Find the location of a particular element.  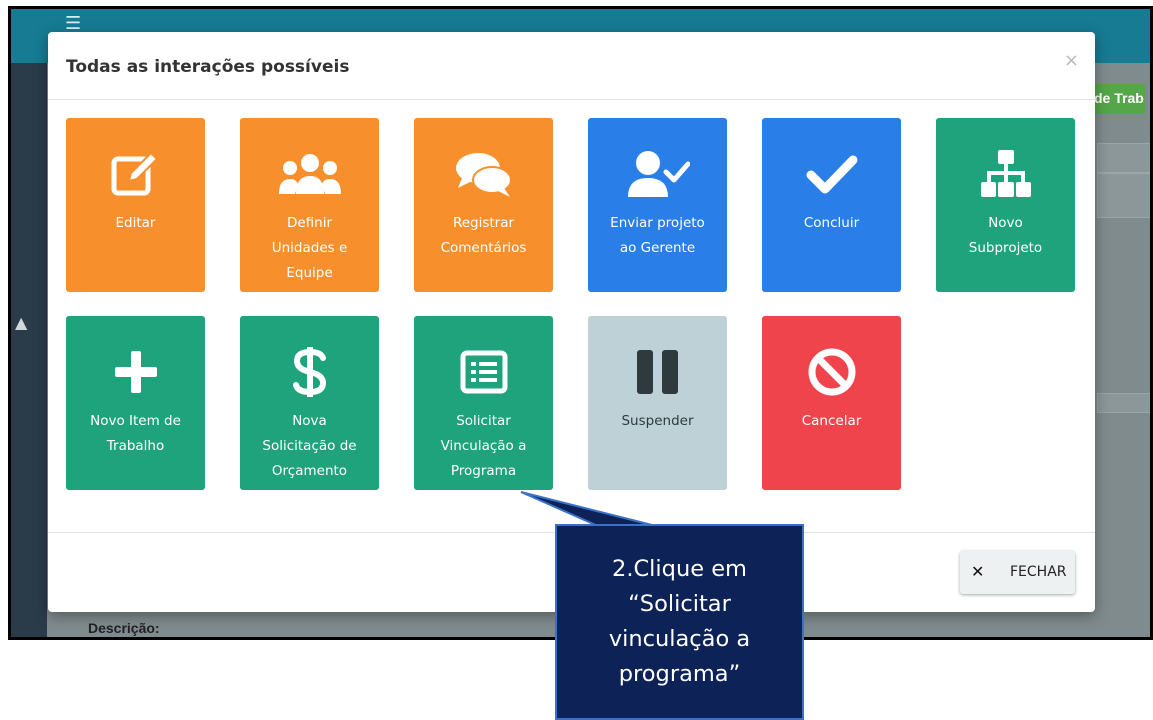

tile-editar: Editar is located at coordinates (135, 205).